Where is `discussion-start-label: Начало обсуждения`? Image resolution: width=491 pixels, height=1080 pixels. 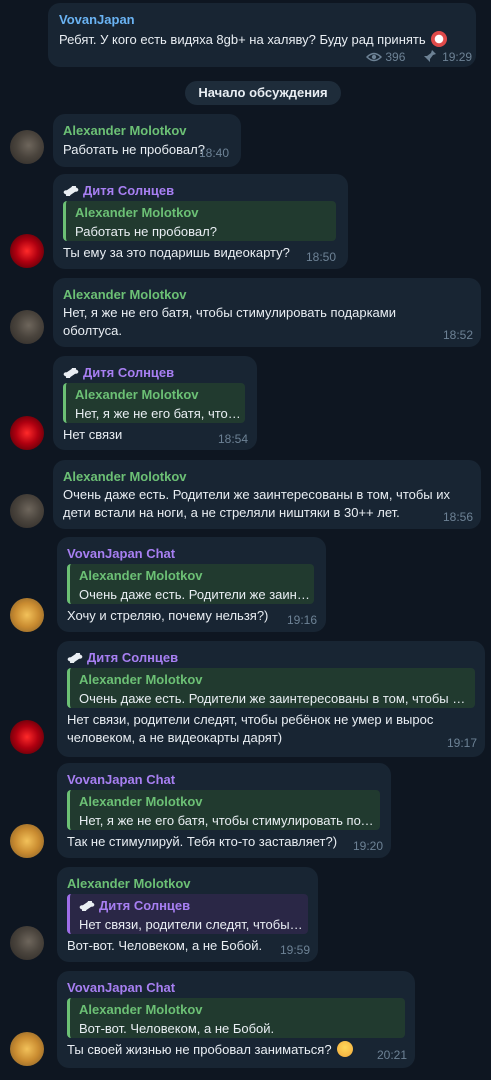 discussion-start-label: Начало обсуждения is located at coordinates (263, 93).